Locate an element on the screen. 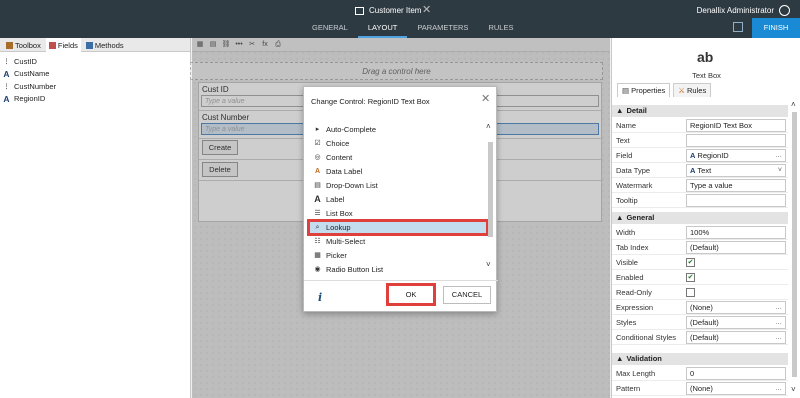 Image resolution: width=800 pixels, height=398 pixels. control-header: ab Text Box is located at coordinates (706, 59).